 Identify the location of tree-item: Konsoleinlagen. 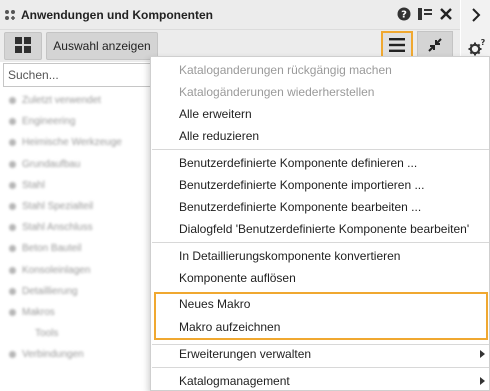
(77, 270).